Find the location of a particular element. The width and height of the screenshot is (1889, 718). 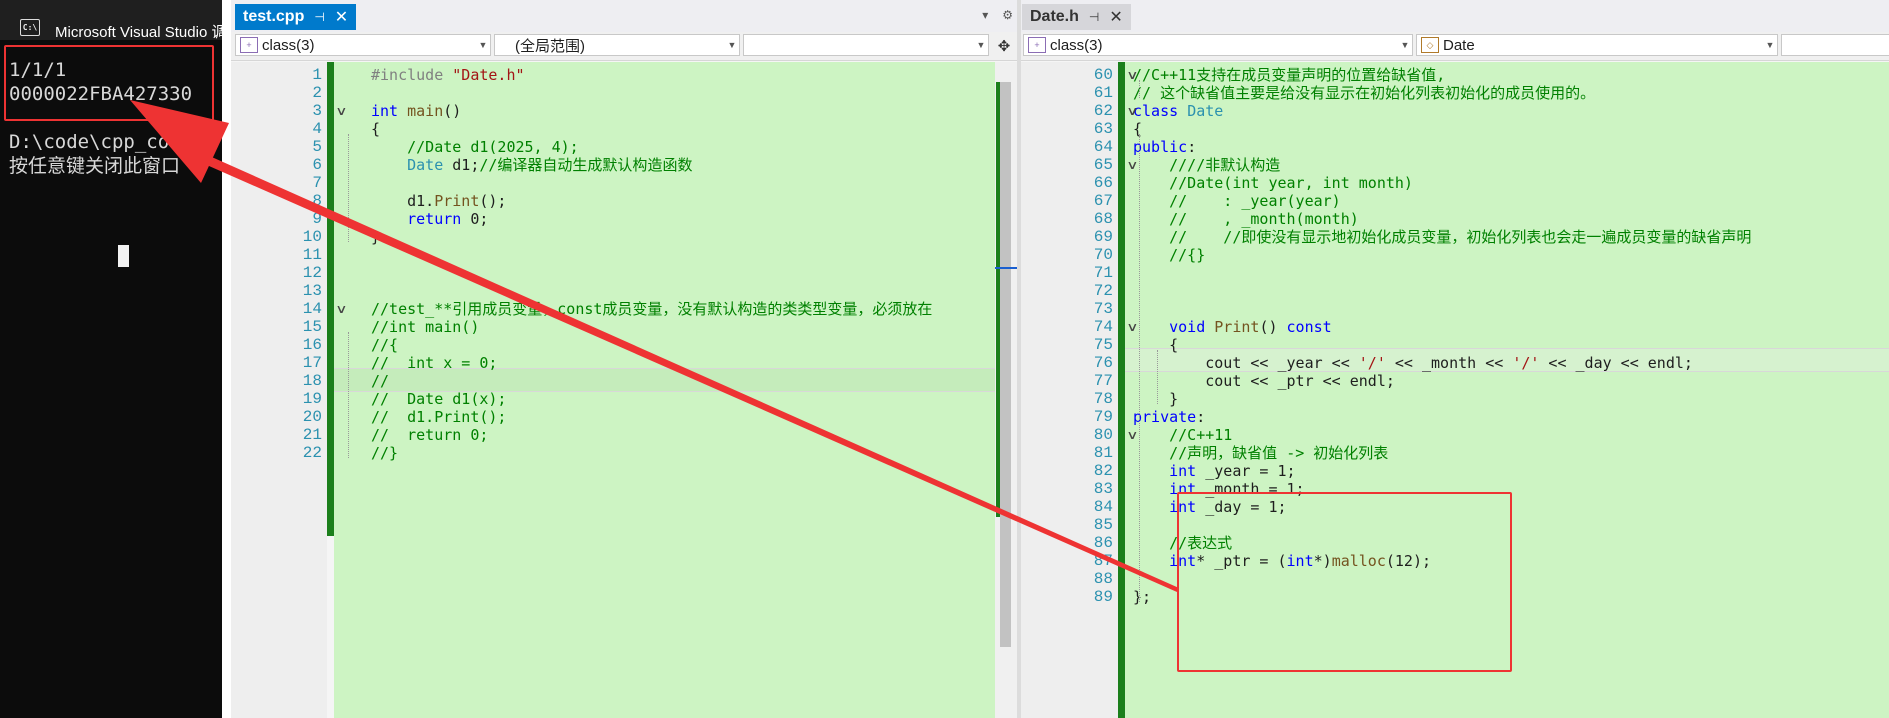

navigation-bar-right: + class(3) ▼ ◇ Date ▼ is located at coordinates (1455, 46).